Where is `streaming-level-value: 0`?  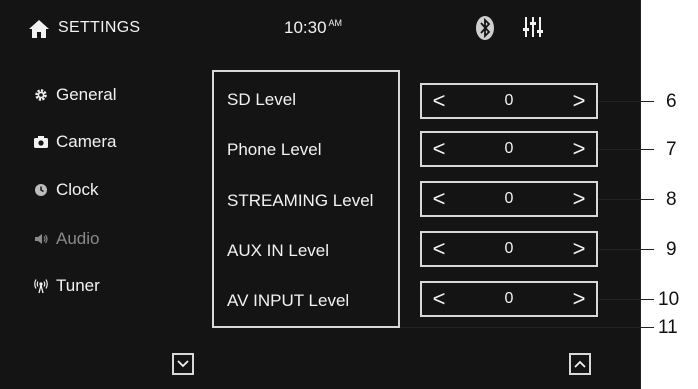
streaming-level-value: 0 is located at coordinates (509, 198).